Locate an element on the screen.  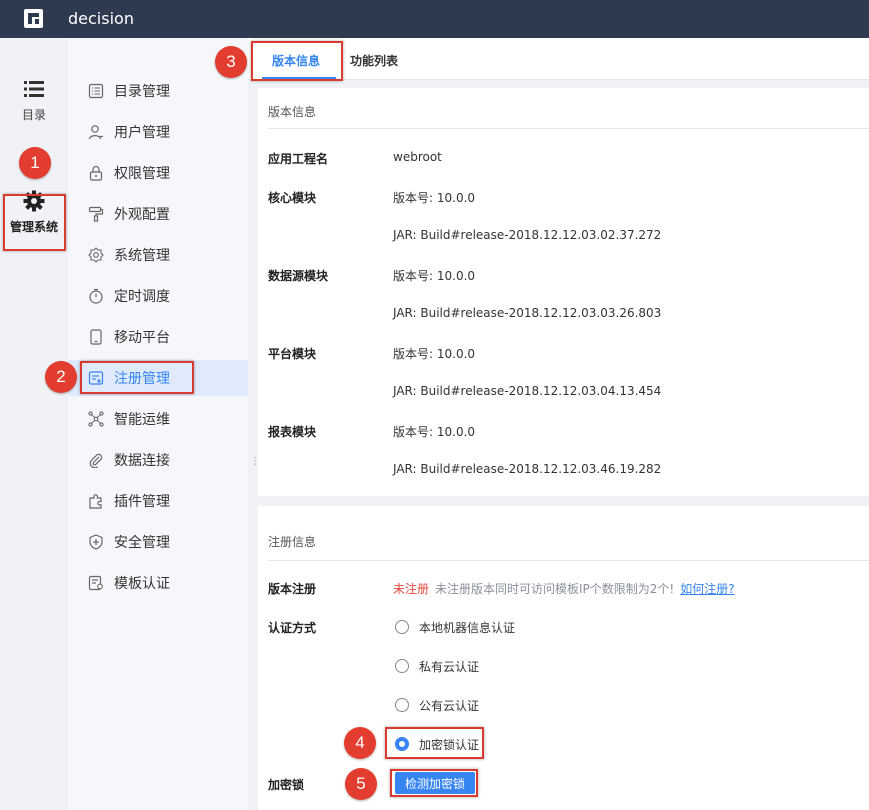
app-logo-icon is located at coordinates (33, 18).